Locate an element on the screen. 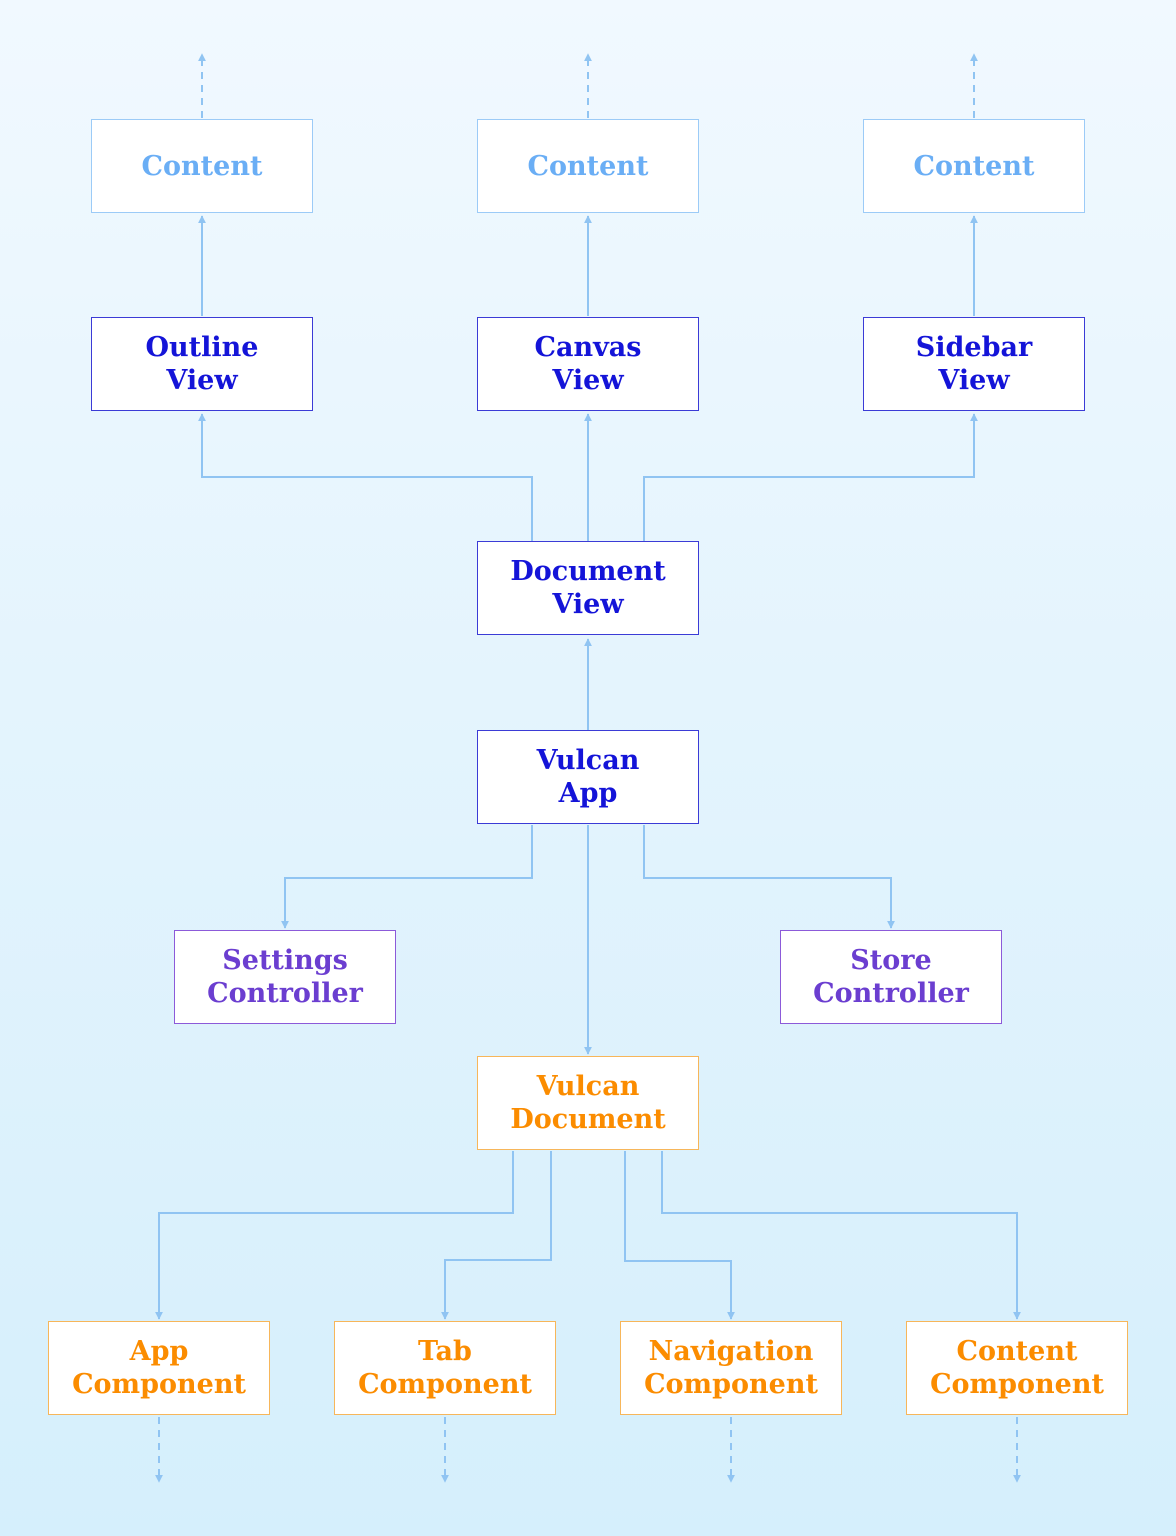 The height and width of the screenshot is (1536, 1176). edge-vulcan-app-to-settings-controller is located at coordinates (407, 877).